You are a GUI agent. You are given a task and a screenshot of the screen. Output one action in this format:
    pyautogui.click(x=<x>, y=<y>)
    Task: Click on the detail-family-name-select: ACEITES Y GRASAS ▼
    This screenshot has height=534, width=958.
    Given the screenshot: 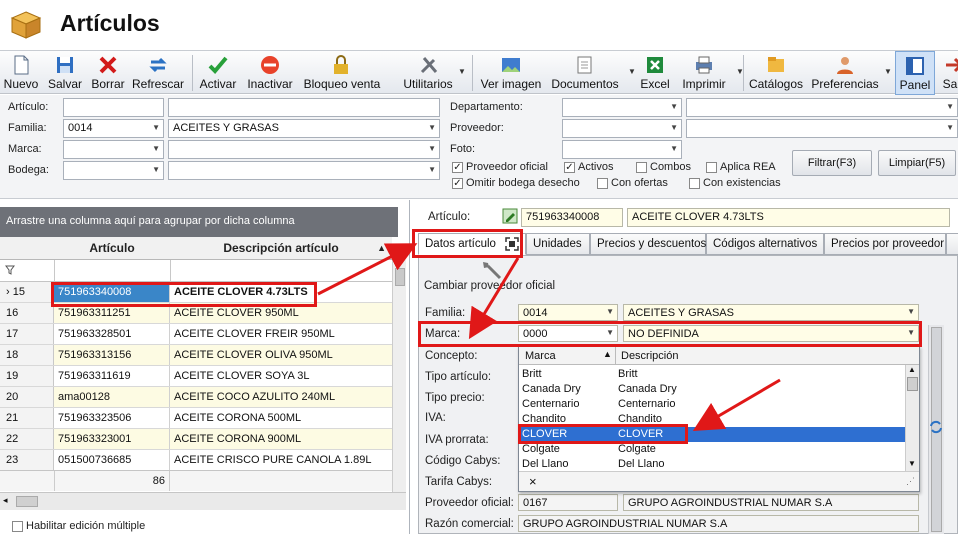 What is the action you would take?
    pyautogui.click(x=771, y=312)
    